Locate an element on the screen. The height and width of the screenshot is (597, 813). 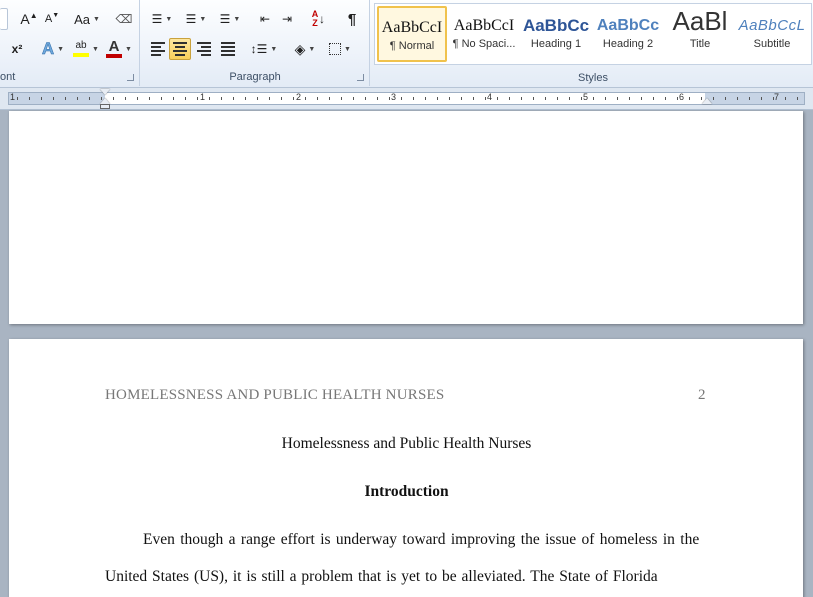
superscript-icon: x² is located at coordinates (17, 49).